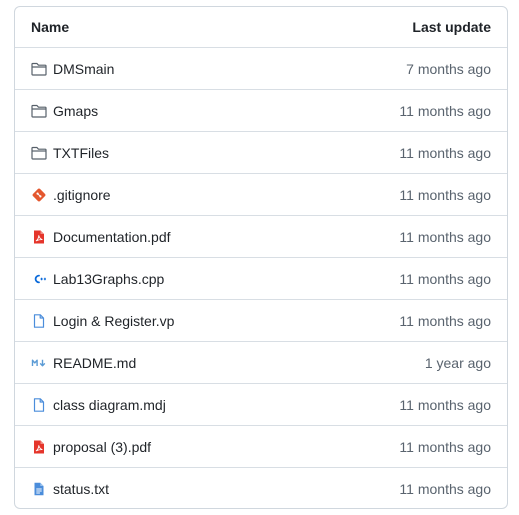  I want to click on file-name-link: Login & Register.vp, so click(113, 321).